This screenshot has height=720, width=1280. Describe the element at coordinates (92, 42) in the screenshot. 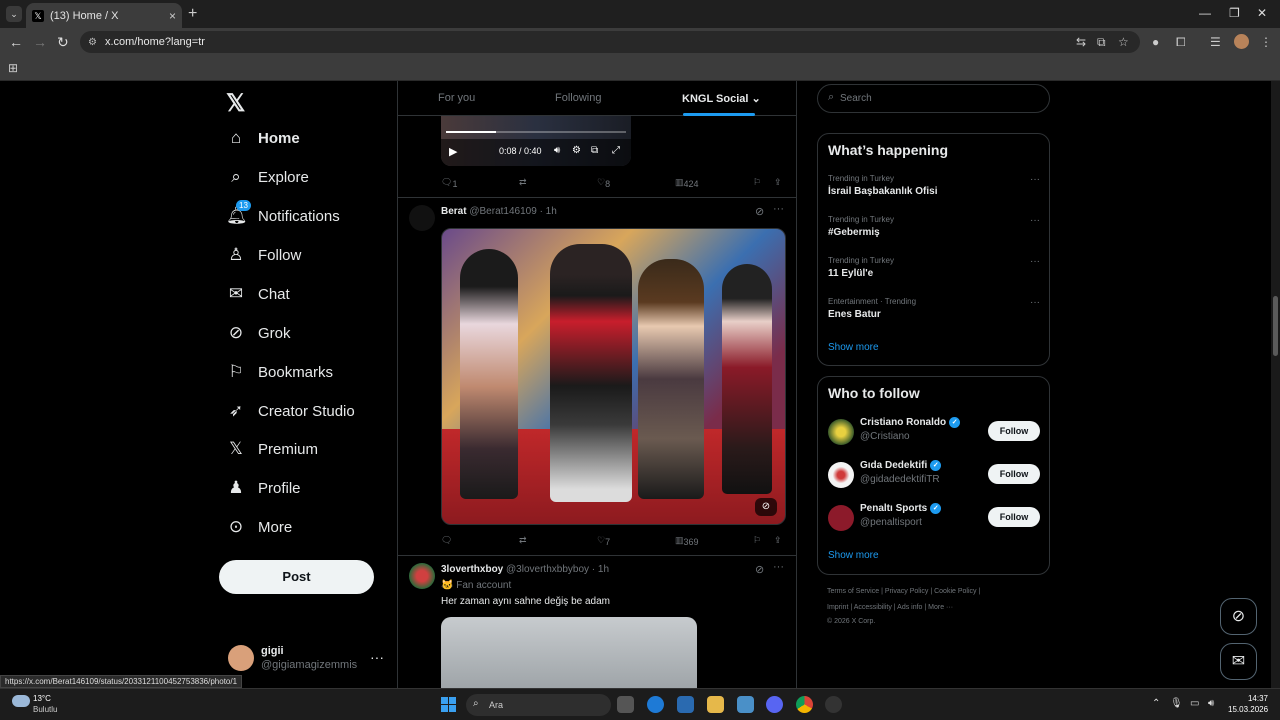

I see `site-info-icon: ⚙` at that location.